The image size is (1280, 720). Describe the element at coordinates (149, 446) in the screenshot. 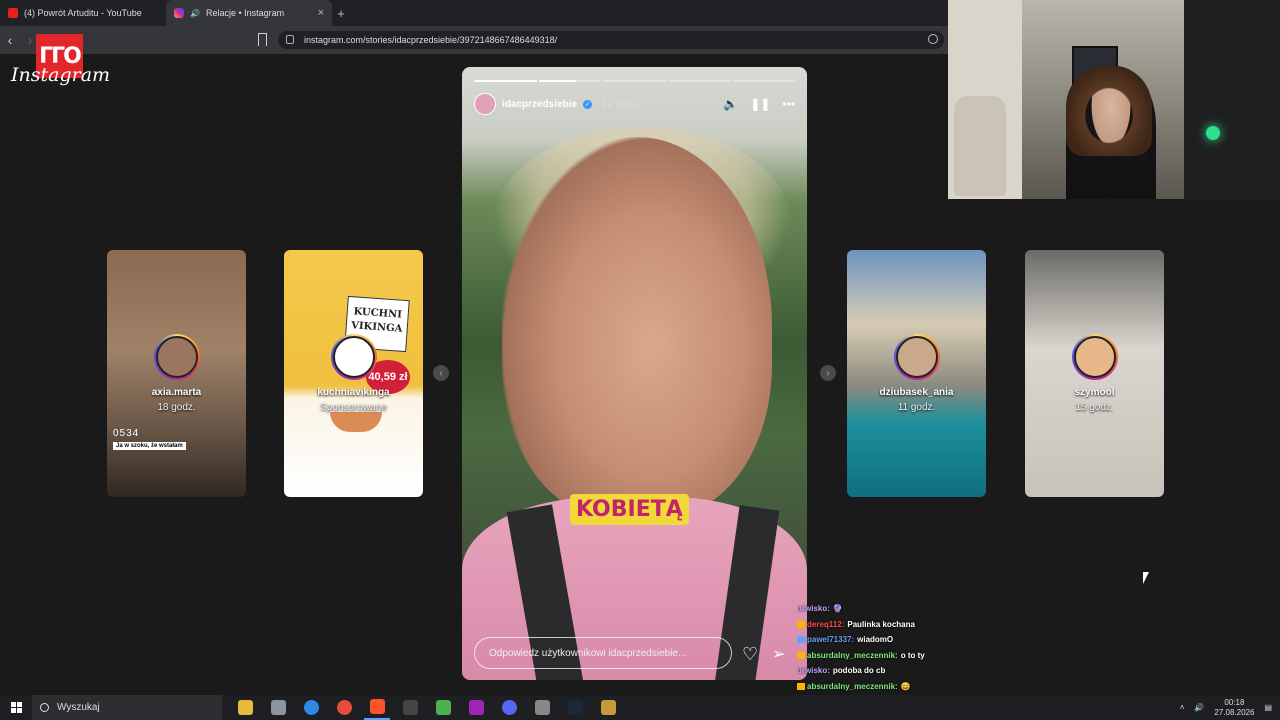

I see `story-caption: Ja w szoku, że wstałam` at that location.